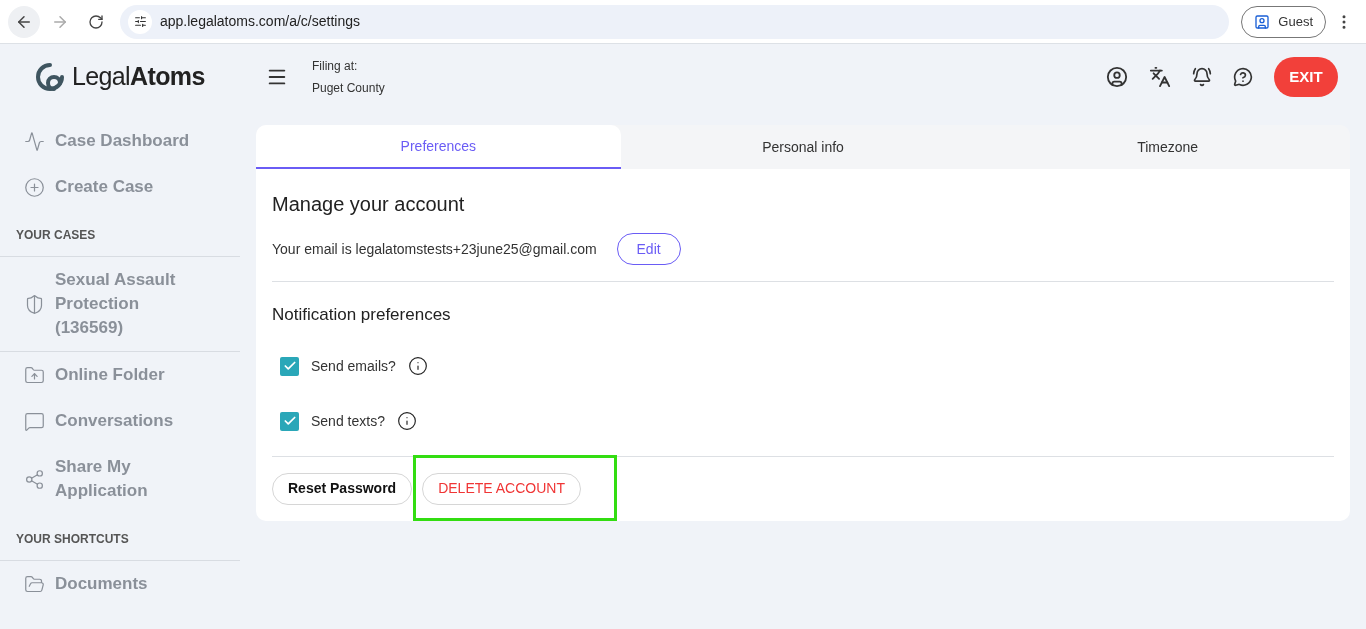 The image size is (1366, 629). What do you see at coordinates (120, 479) in the screenshot?
I see `sidebar-item: Share My Application` at bounding box center [120, 479].